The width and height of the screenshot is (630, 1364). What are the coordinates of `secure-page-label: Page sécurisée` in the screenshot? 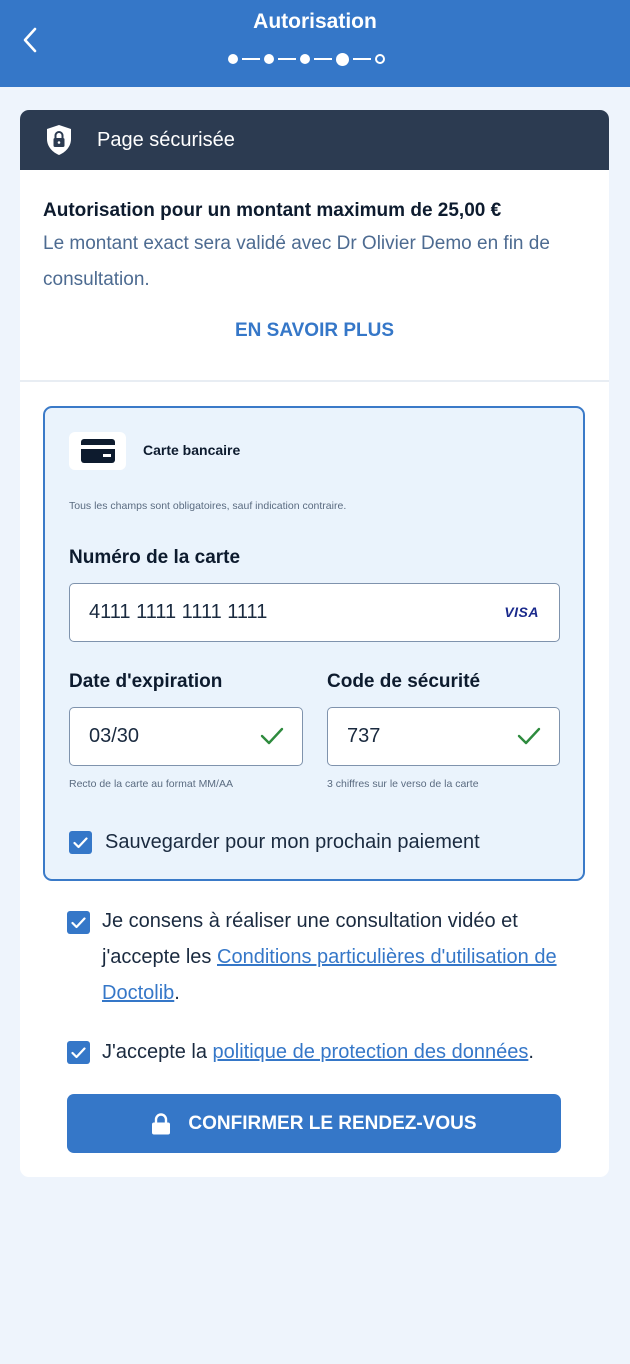 It's located at (166, 139).